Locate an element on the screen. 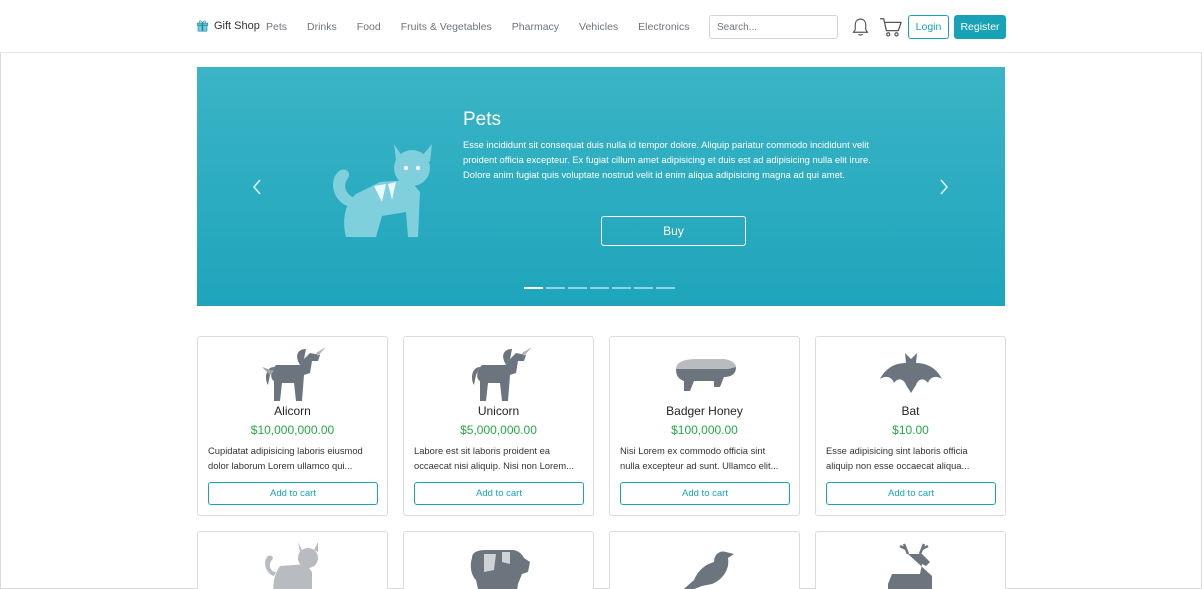 Image resolution: width=1202 pixels, height=589 pixels. nav-link-electronics: Electronics is located at coordinates (663, 27).